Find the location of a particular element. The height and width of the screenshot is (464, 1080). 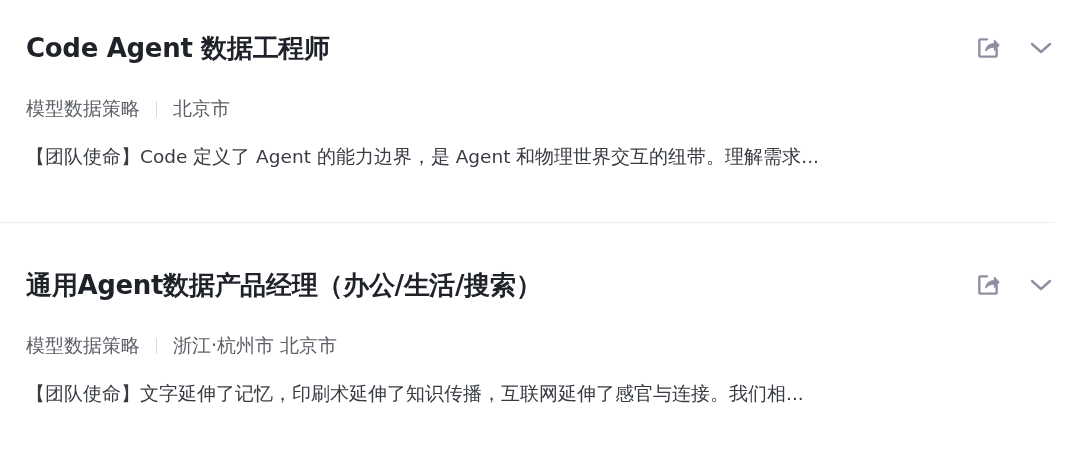

location-label: 北京市 is located at coordinates (201, 108).